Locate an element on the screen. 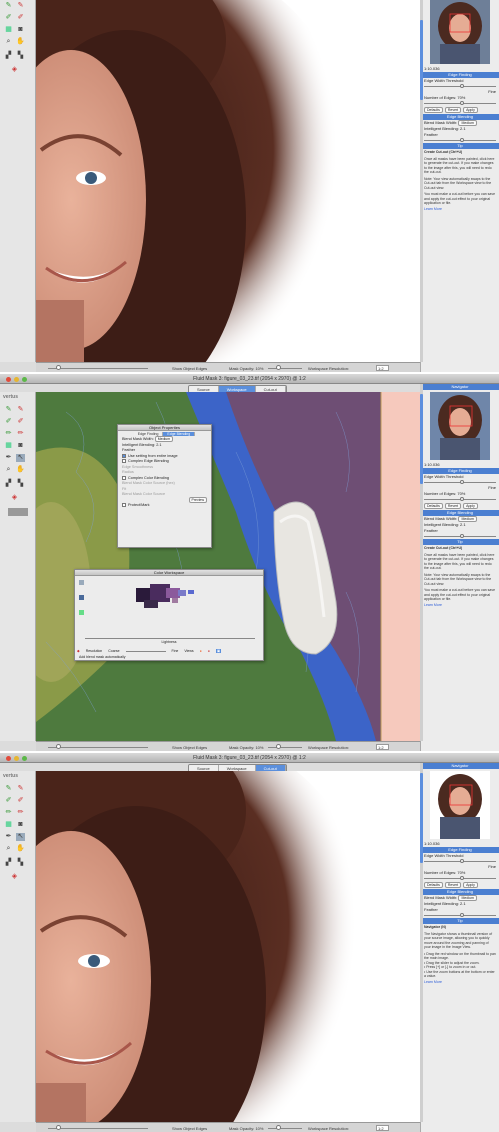 This screenshot has height=1132, width=499. use-setting-checkbox is located at coordinates (124, 455).